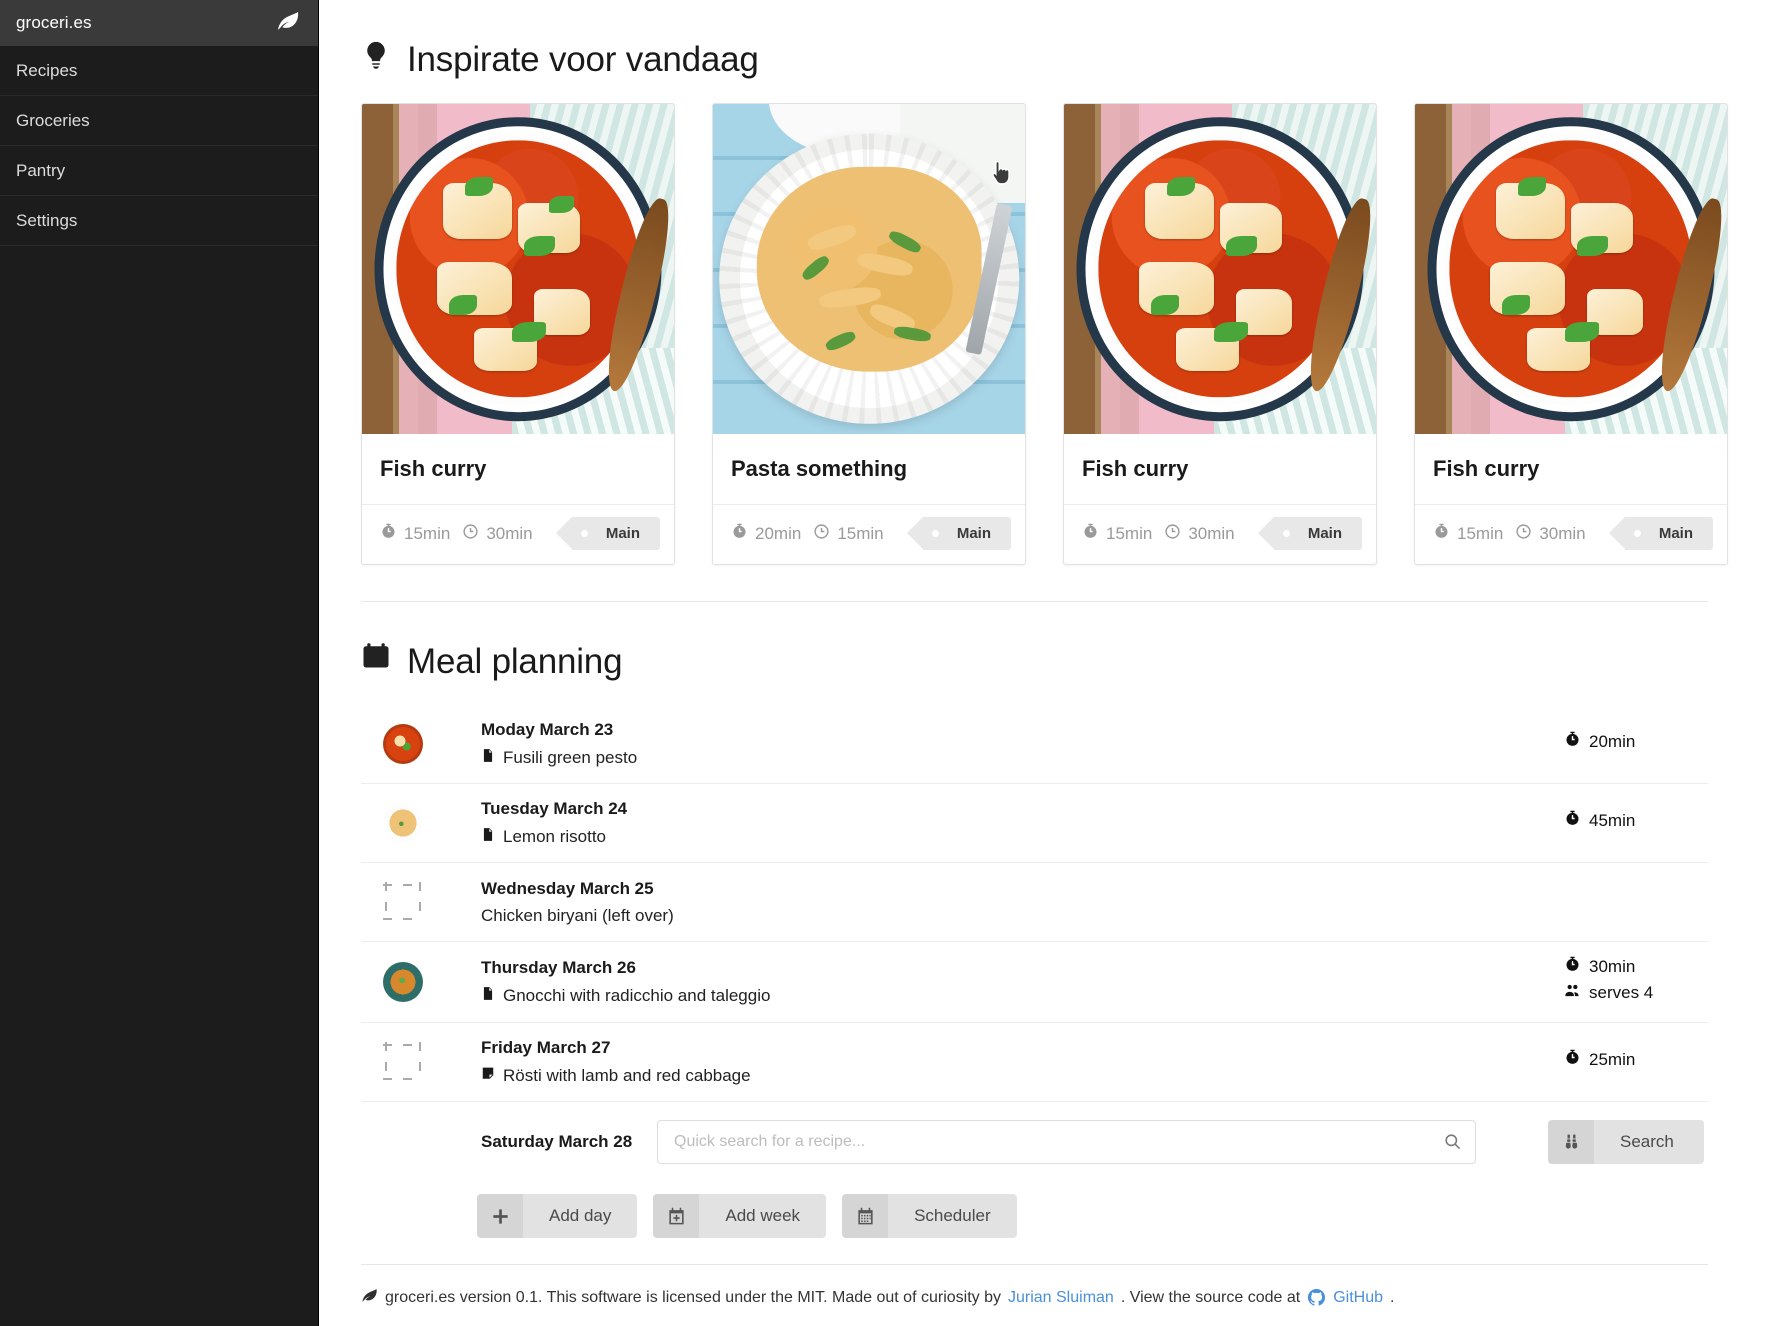 This screenshot has width=1768, height=1326. I want to click on meal-planning-actions: Add day Add week Scheduler, so click(1034, 1223).